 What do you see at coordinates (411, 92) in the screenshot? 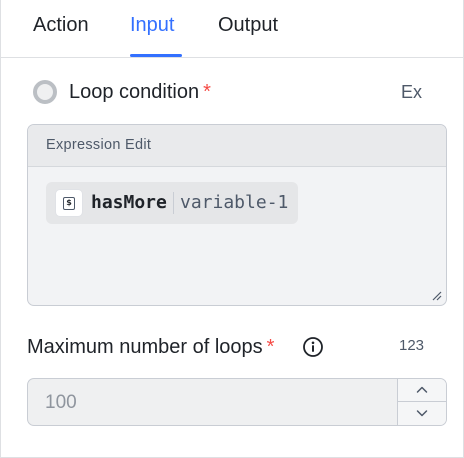
I see `expression-mode-button: Ex` at bounding box center [411, 92].